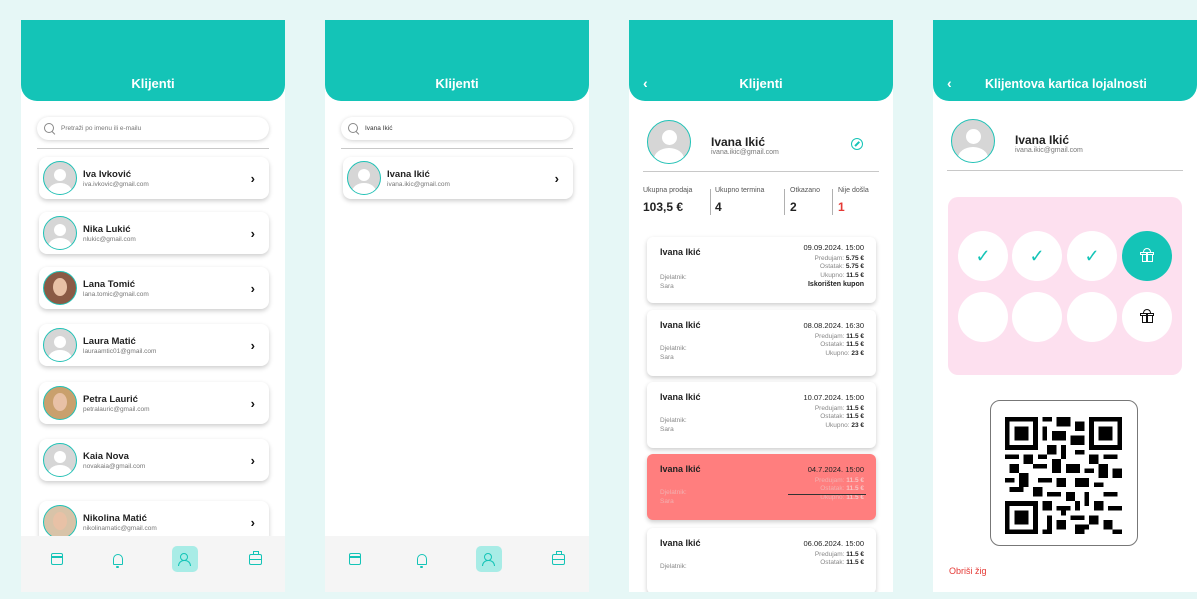 The image size is (1197, 599). I want to click on client-card: Lana Tomić lana.tomic@gmail.com ›, so click(154, 288).